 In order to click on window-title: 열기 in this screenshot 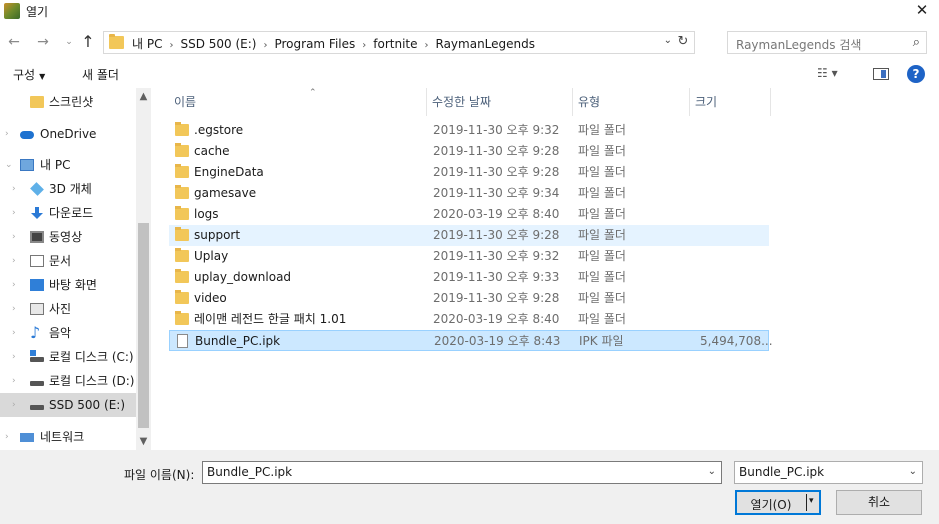, I will do `click(37, 12)`.